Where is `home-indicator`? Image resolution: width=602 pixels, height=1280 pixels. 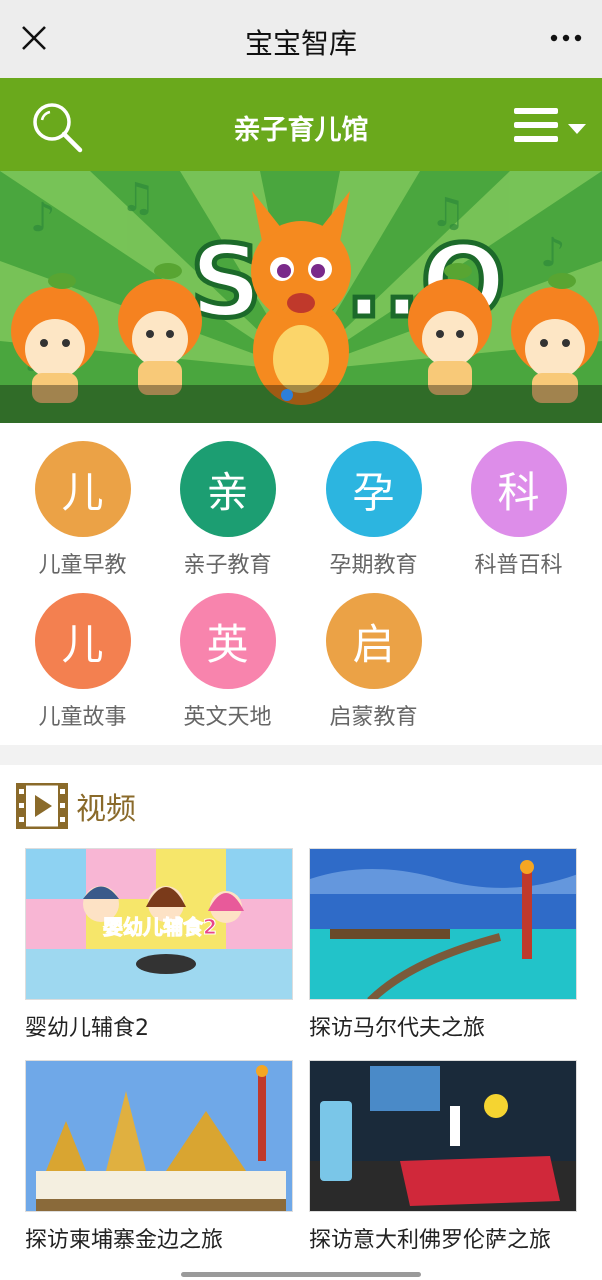 home-indicator is located at coordinates (301, 1274).